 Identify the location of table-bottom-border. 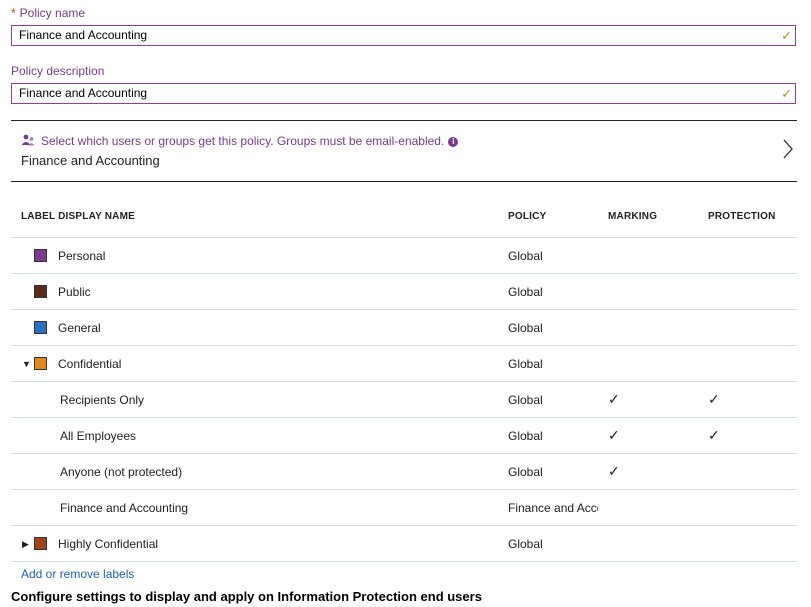
(404, 561).